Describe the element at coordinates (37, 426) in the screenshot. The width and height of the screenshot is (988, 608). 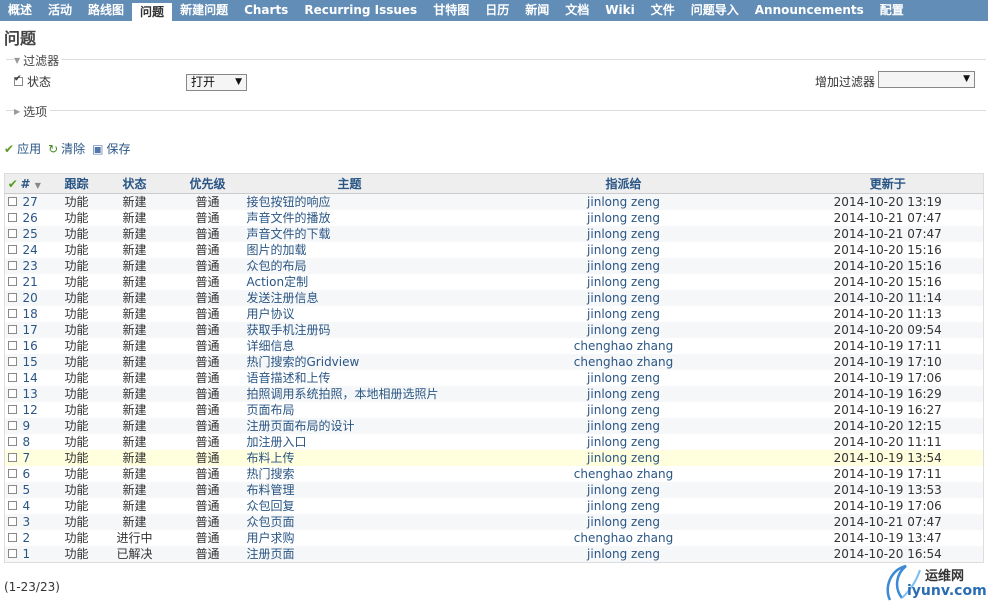
I see `issue-id-link: 9` at that location.